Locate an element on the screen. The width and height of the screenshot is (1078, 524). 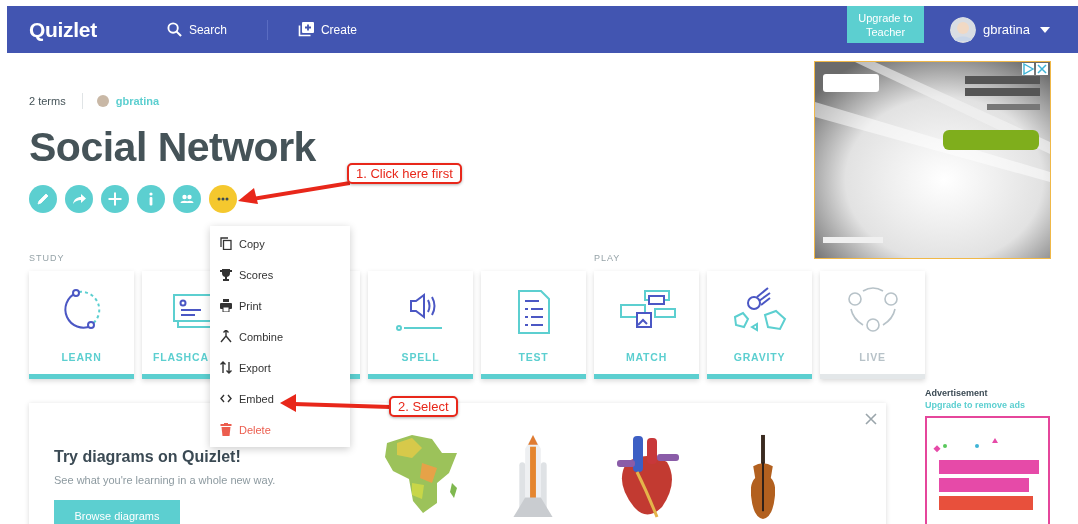
menu-item: Delete is located at coordinates (240, 429).